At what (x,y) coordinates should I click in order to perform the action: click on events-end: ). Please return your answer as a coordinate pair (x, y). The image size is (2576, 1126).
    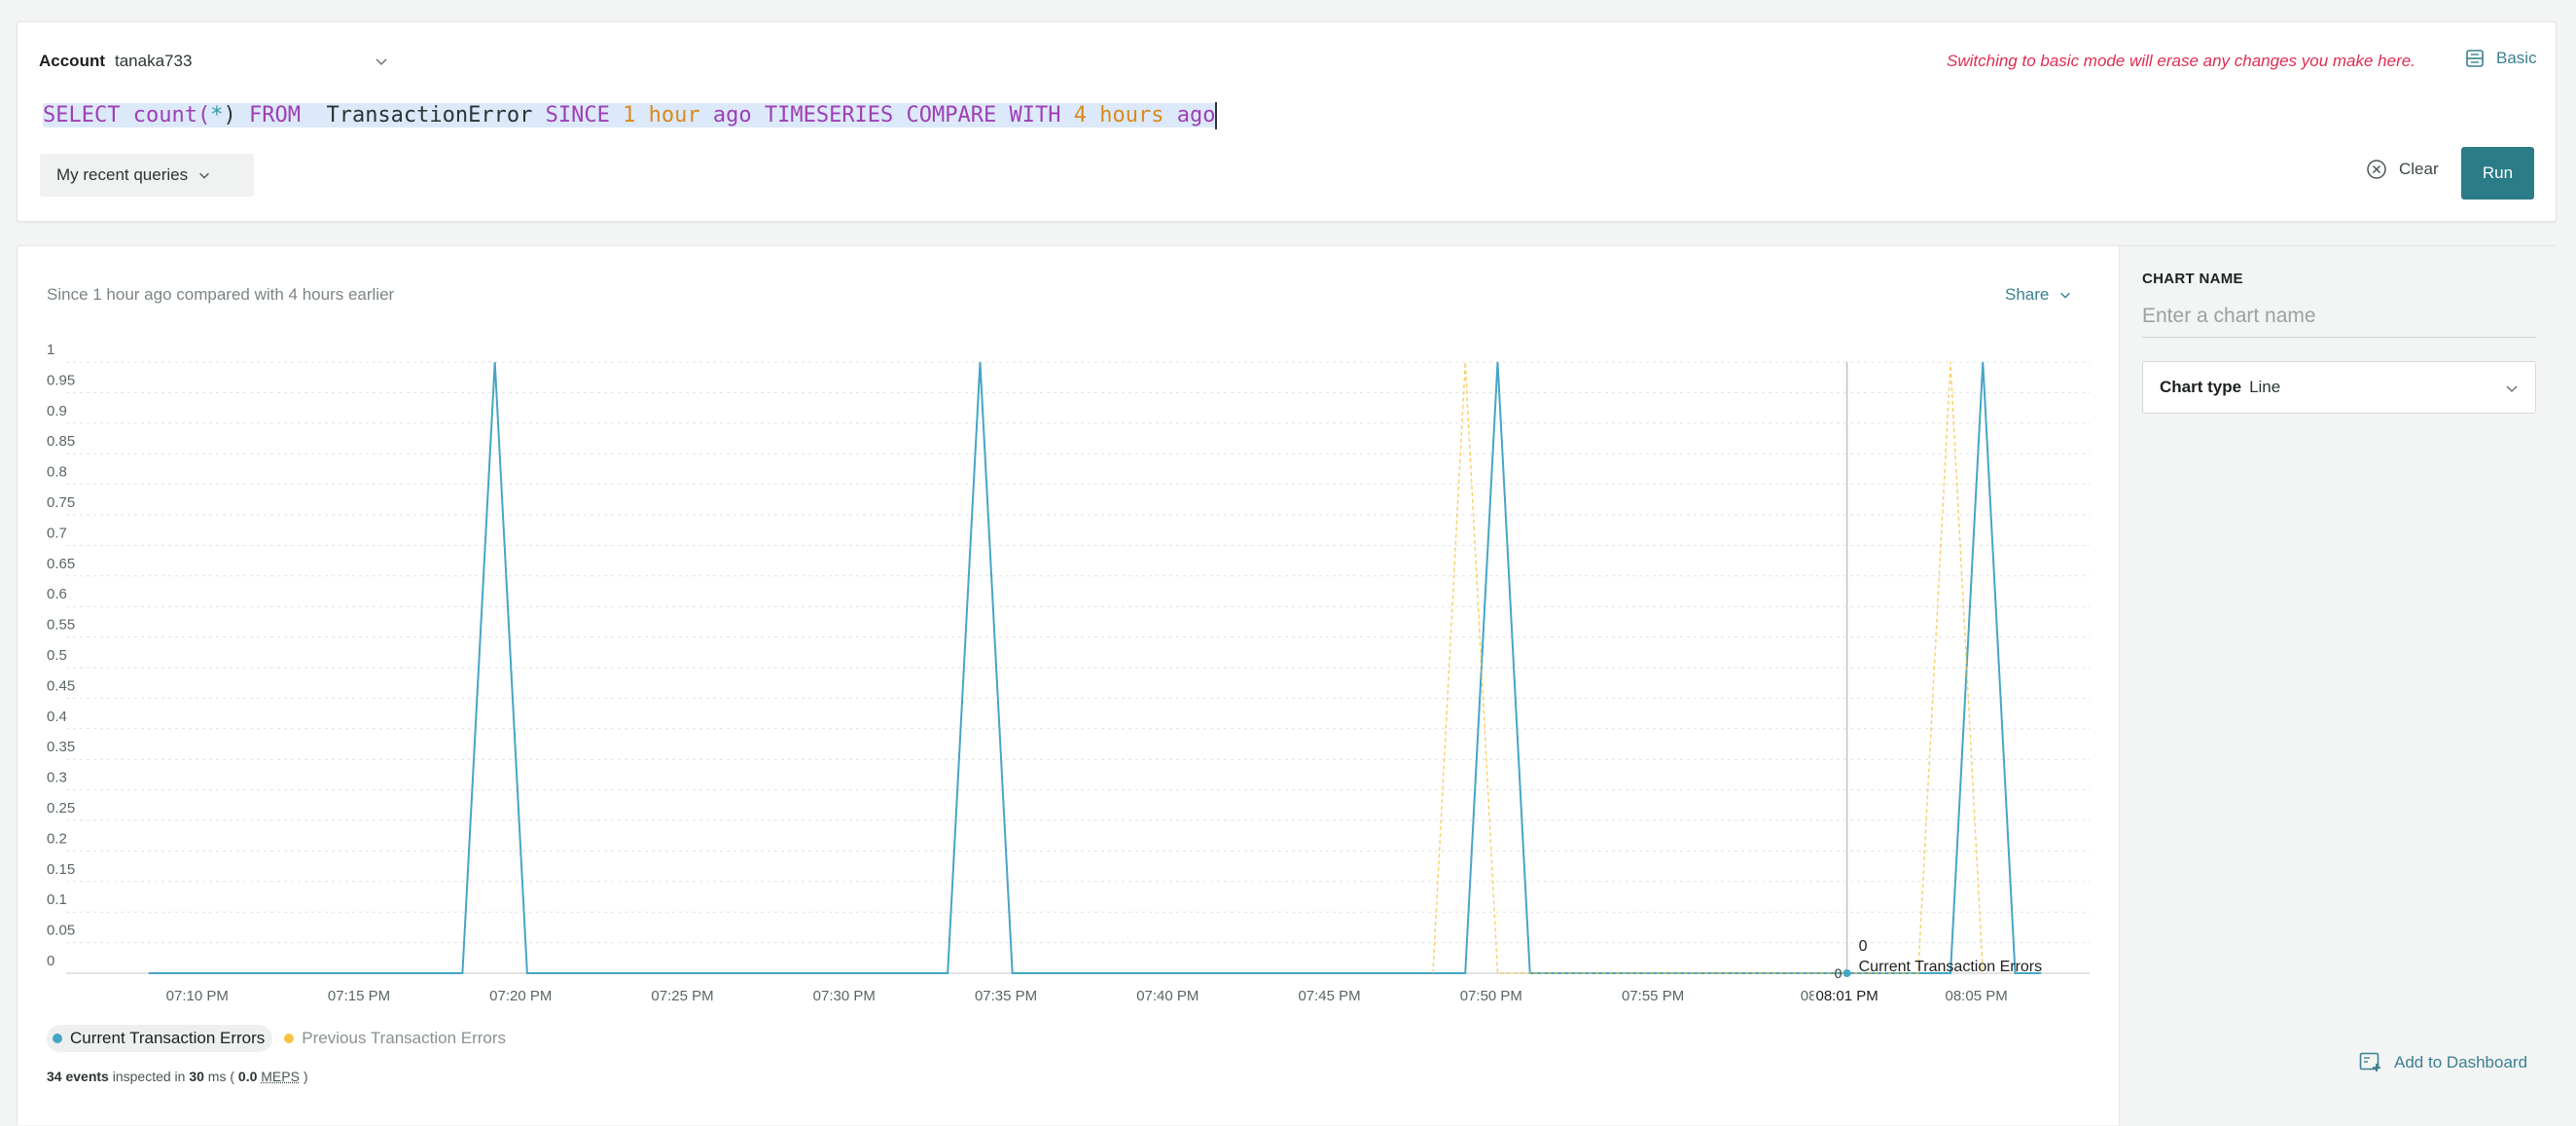
    Looking at the image, I should click on (305, 1076).